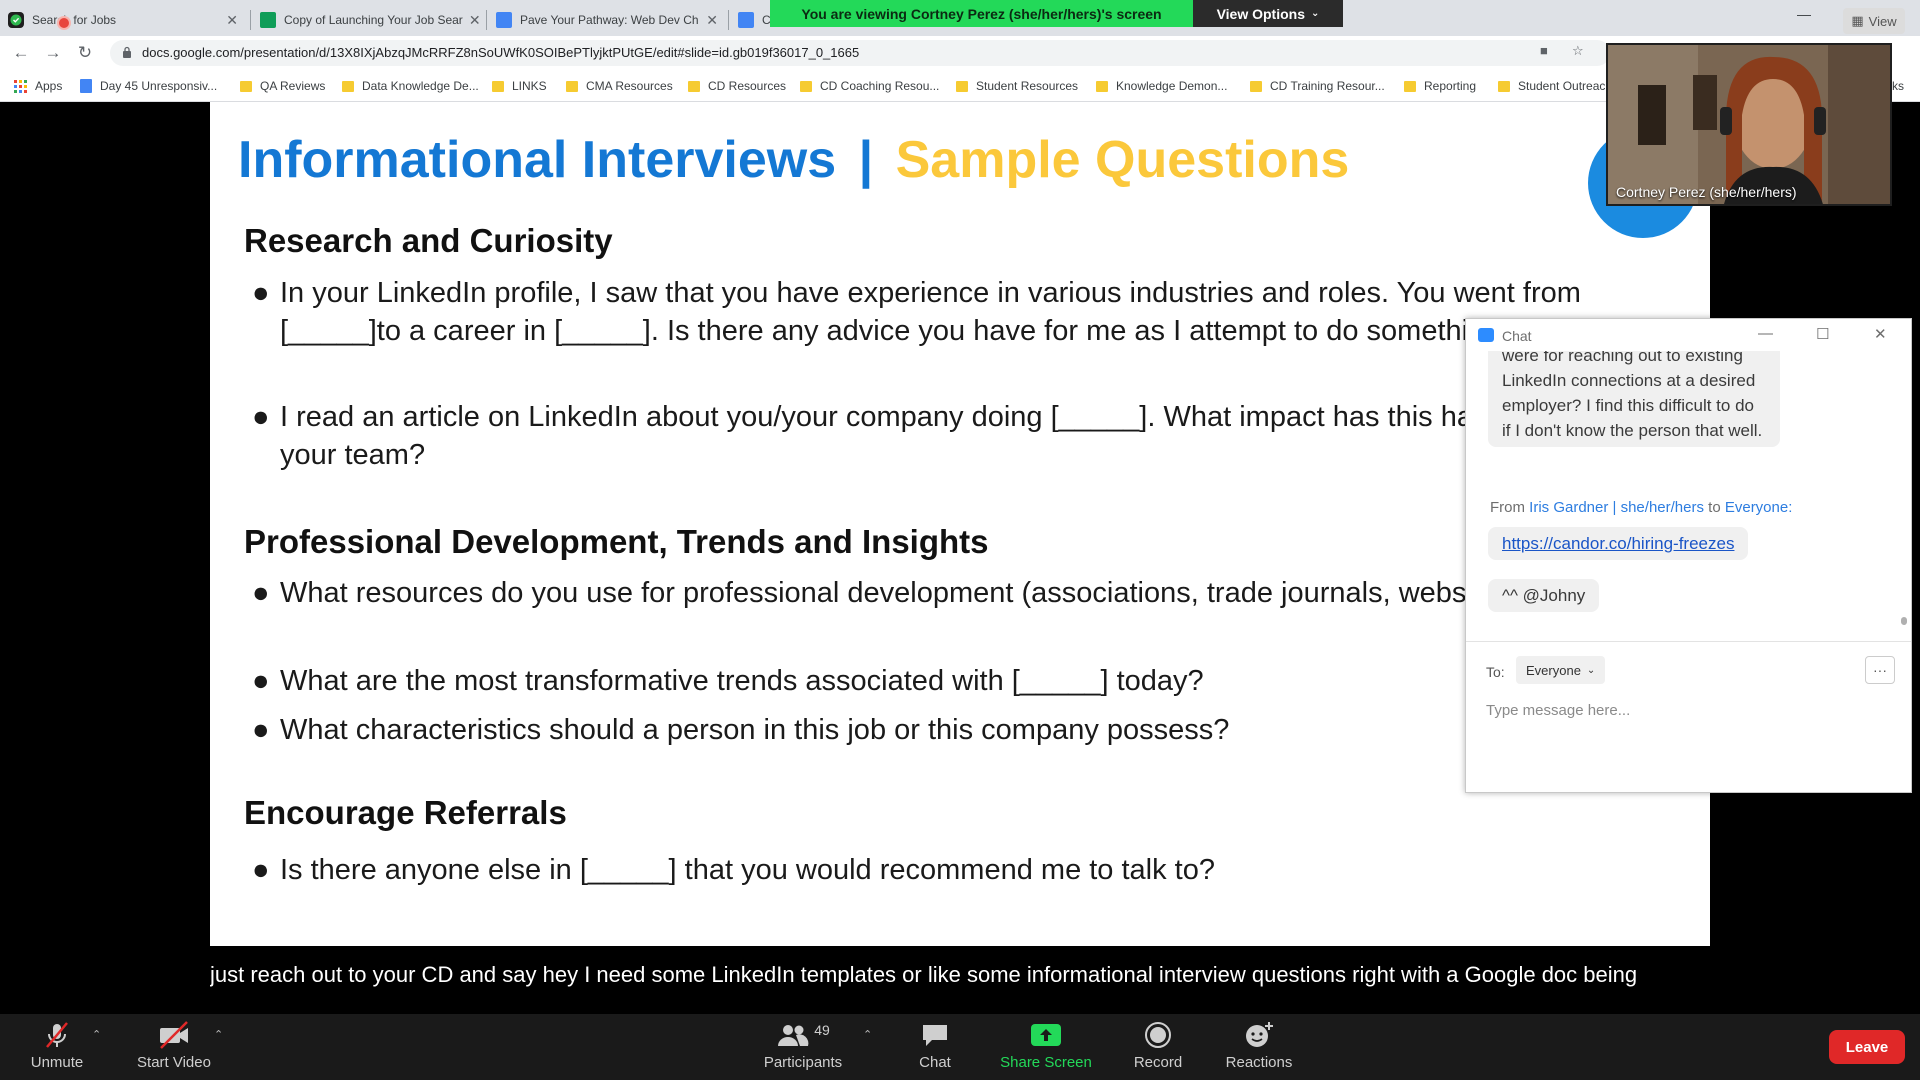 The image size is (1920, 1080). I want to click on bookmark-item: QA Reviews, so click(282, 86).